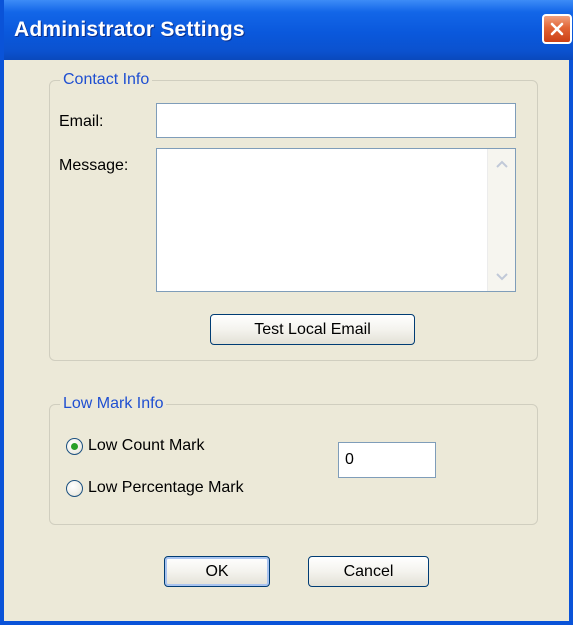  What do you see at coordinates (166, 487) in the screenshot?
I see `low-percentage-mark-label: Low Percentage Mark` at bounding box center [166, 487].